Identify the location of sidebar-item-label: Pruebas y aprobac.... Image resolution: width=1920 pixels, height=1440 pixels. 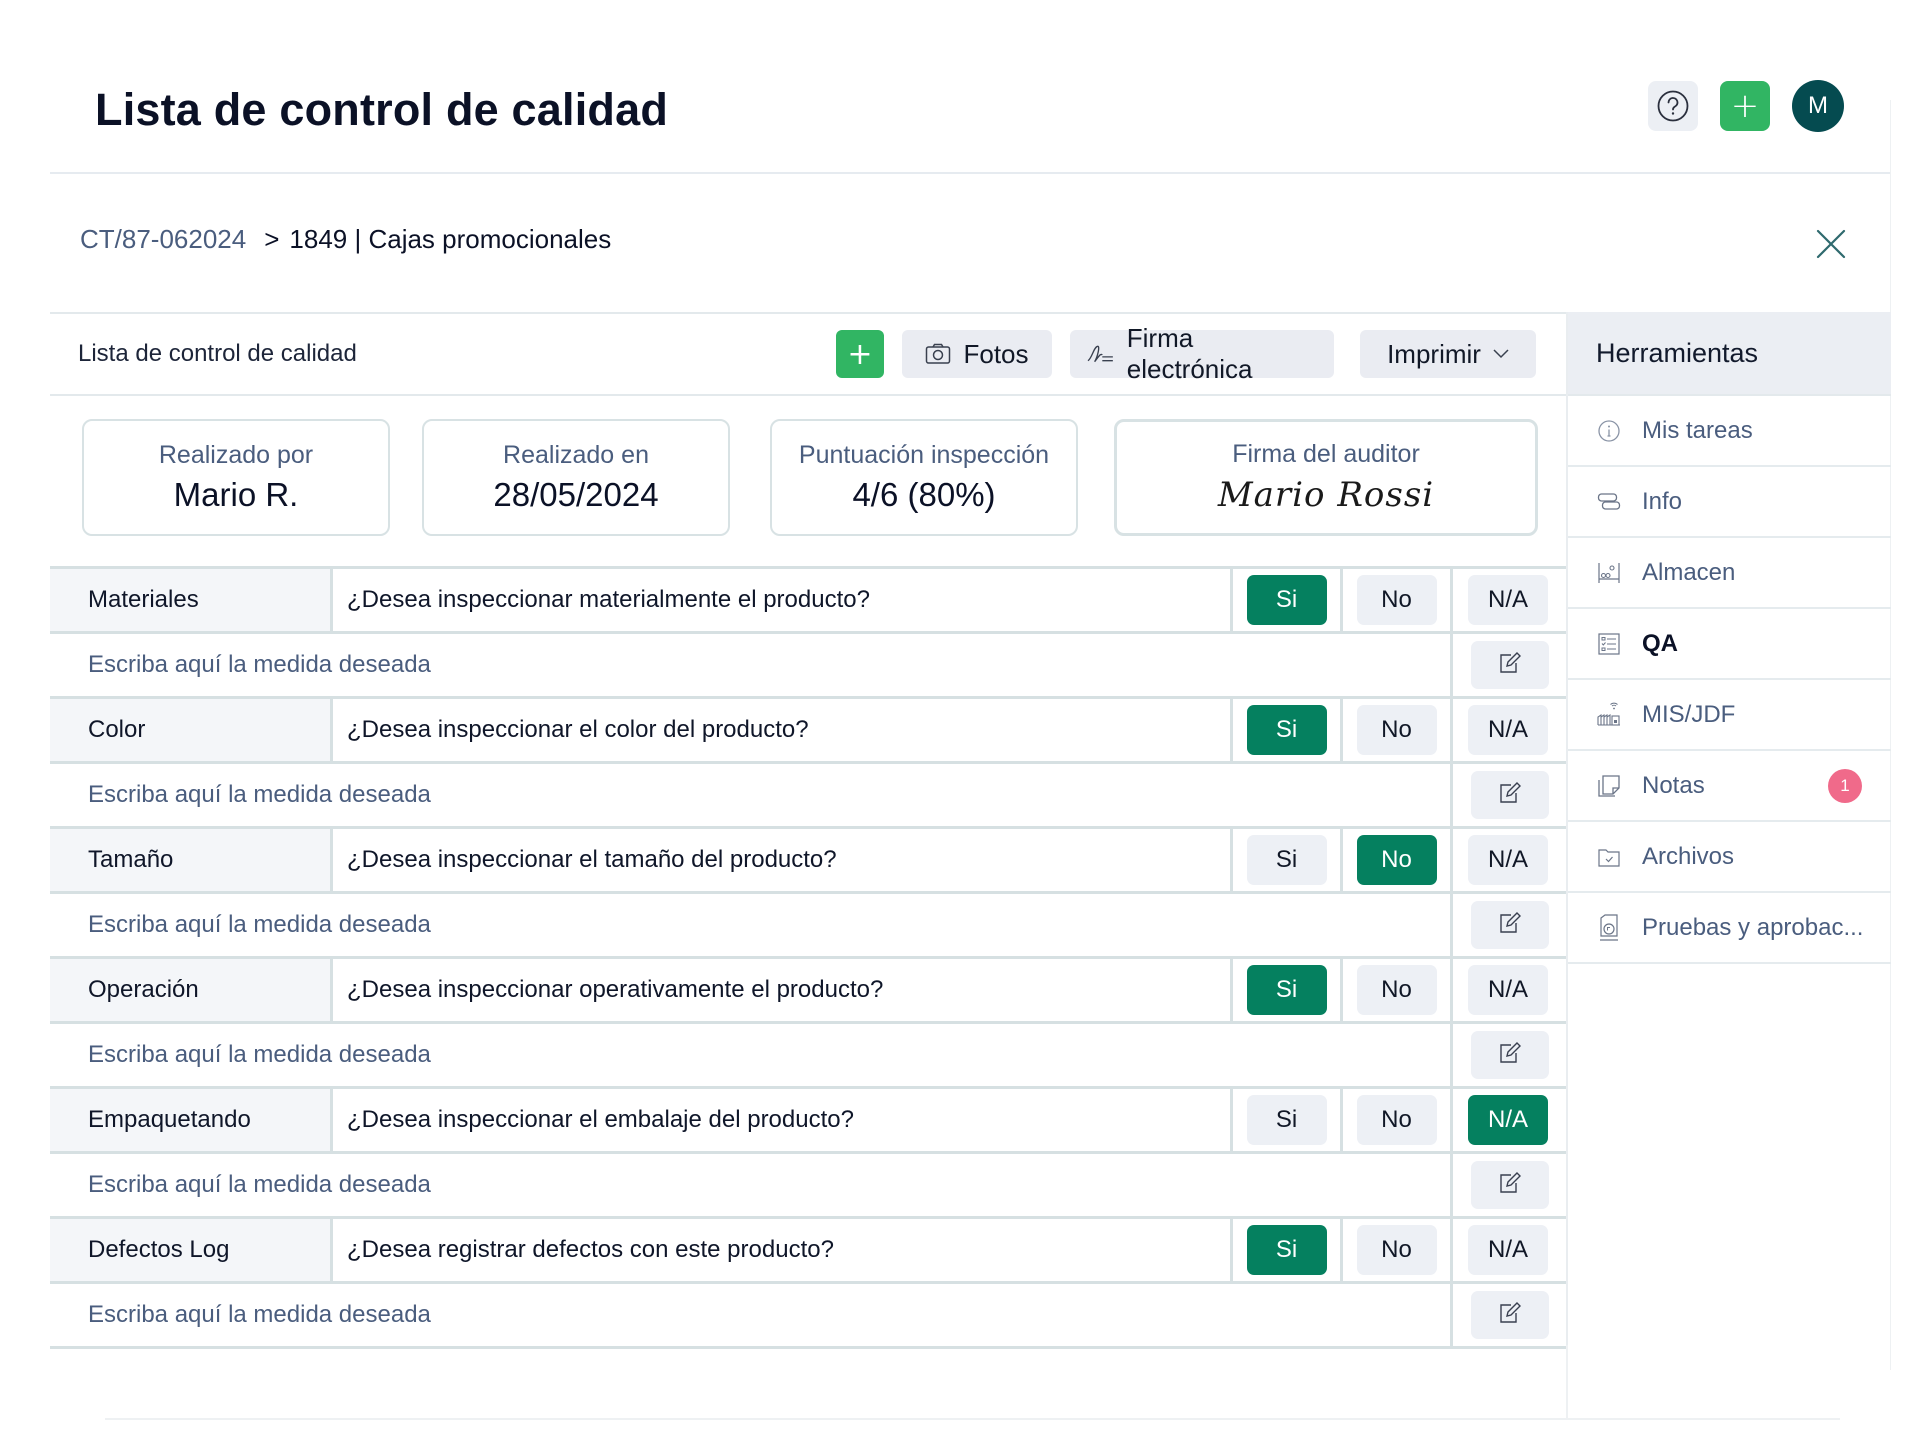
(1753, 927).